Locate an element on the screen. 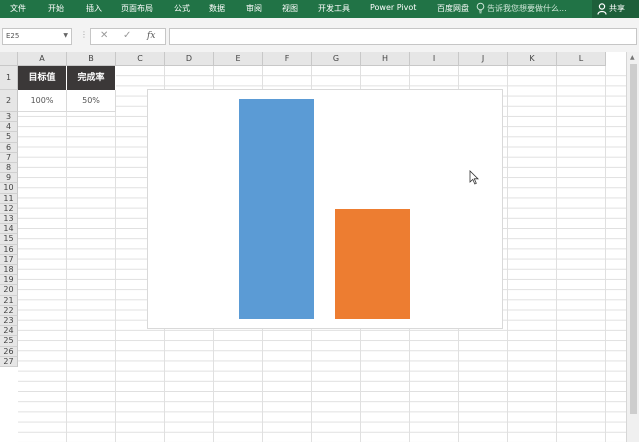 This screenshot has height=442, width=639. row-header-24: 24 is located at coordinates (9, 331).